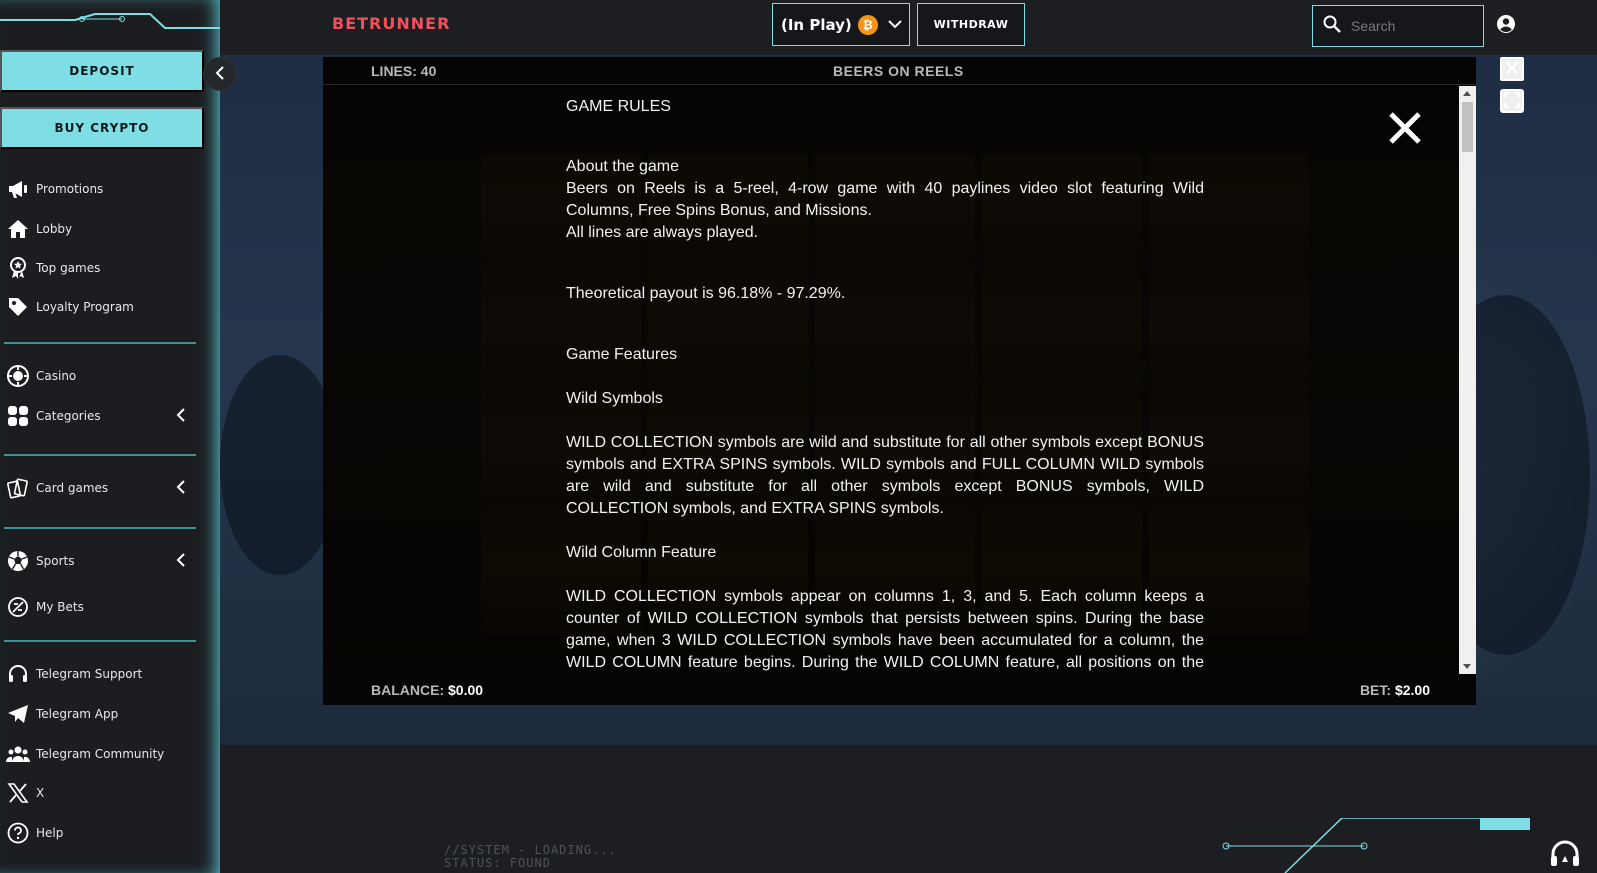 Image resolution: width=1597 pixels, height=873 pixels. I want to click on search-icon, so click(1332, 26).